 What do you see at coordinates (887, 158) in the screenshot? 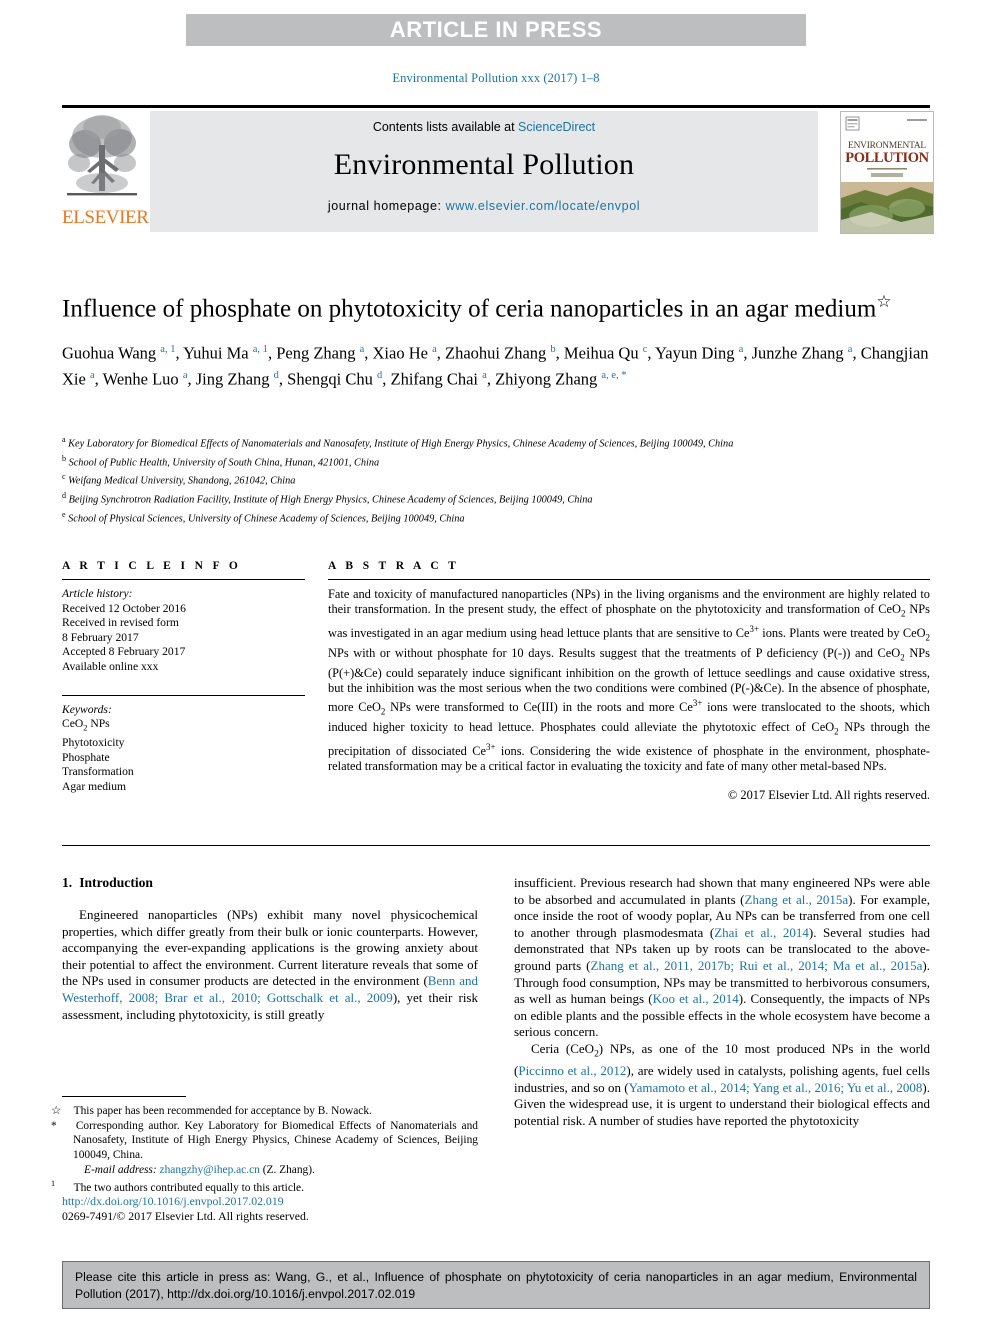
I see `svg-text: POLLUTION` at bounding box center [887, 158].